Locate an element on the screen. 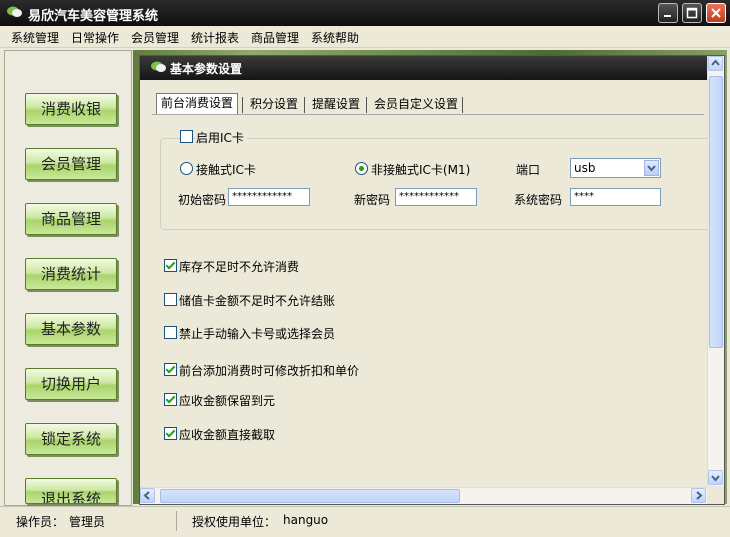 The height and width of the screenshot is (537, 730). option-label: 应收金额直接截取 is located at coordinates (227, 435).